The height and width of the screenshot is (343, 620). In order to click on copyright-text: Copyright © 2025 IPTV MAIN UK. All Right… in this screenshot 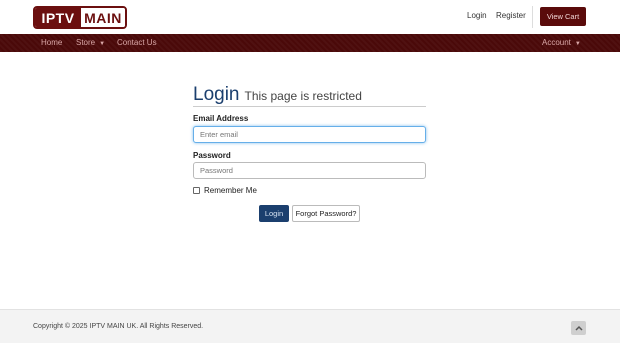, I will do `click(118, 326)`.